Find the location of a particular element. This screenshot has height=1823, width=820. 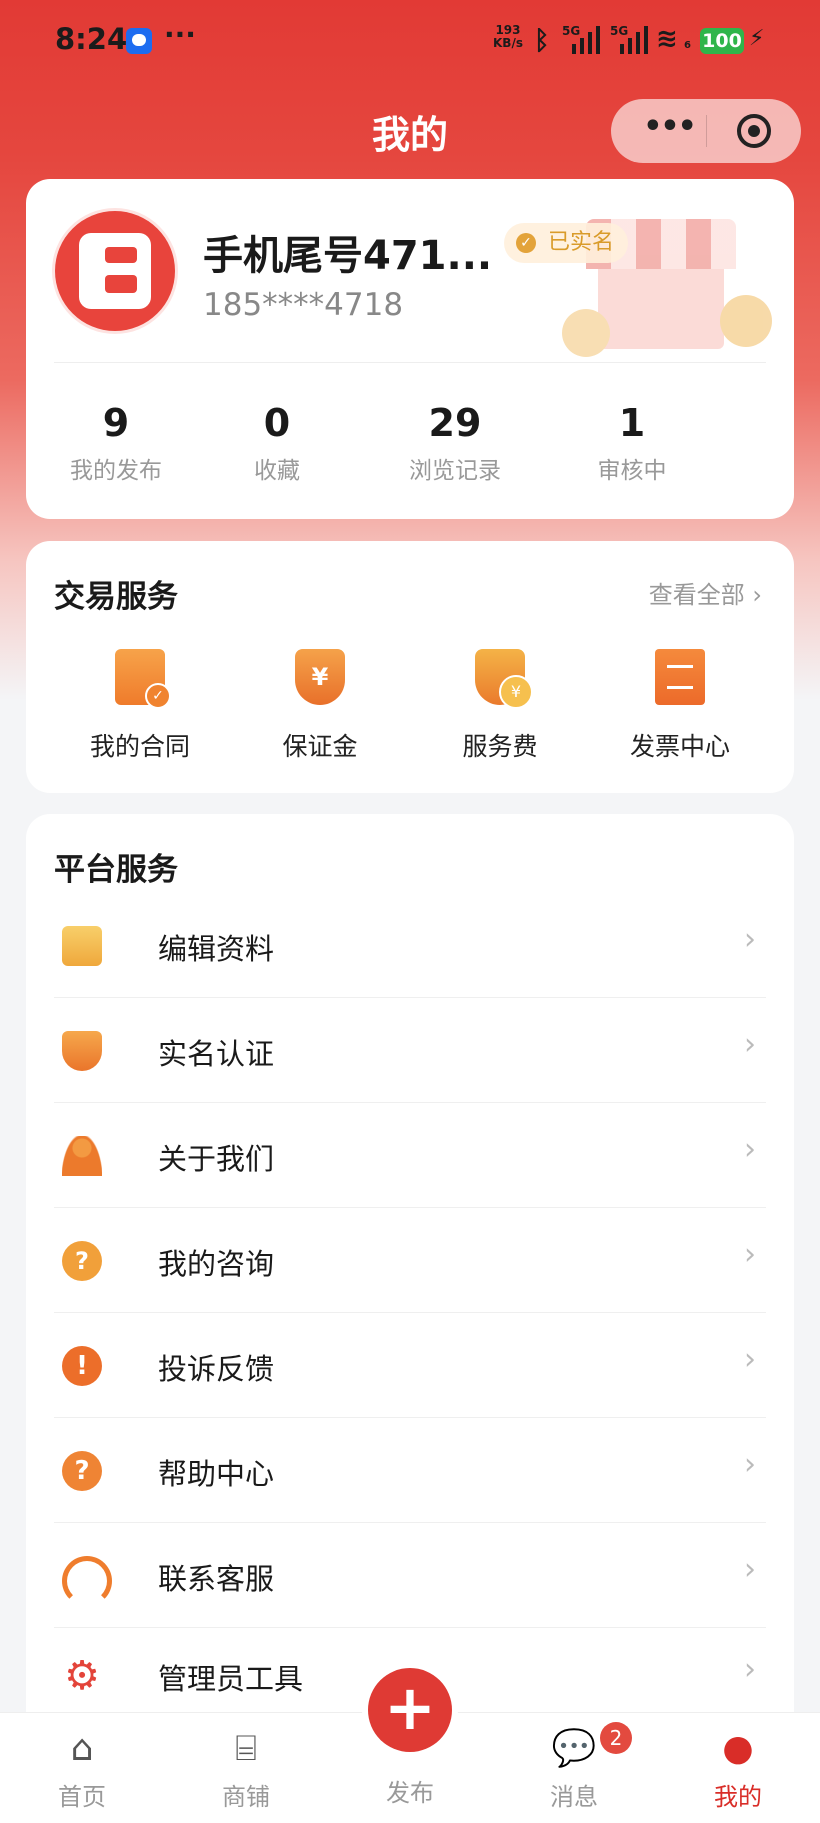

verified-check-icon: ✓ is located at coordinates (526, 243).